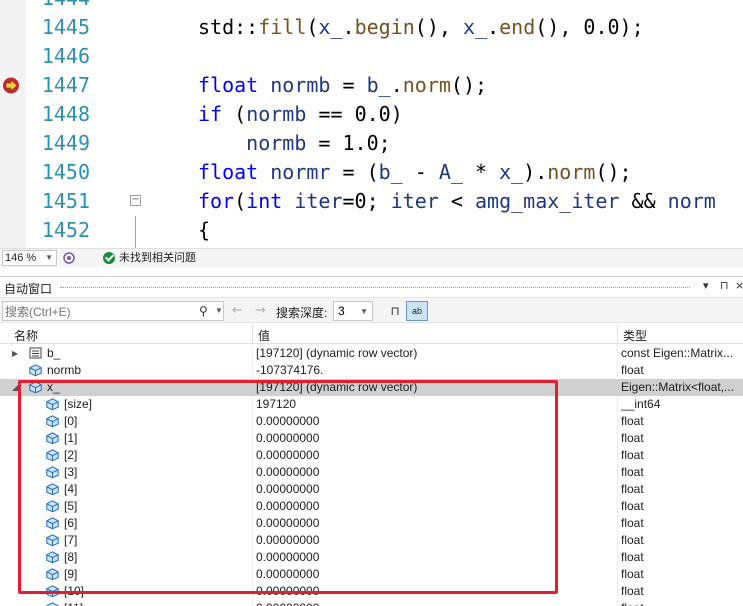 Image resolution: width=743 pixels, height=606 pixels. What do you see at coordinates (641, 404) in the screenshot?
I see `variable-type: __int64` at bounding box center [641, 404].